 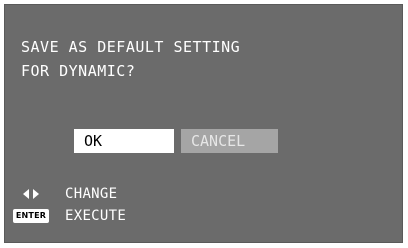 What do you see at coordinates (124, 141) in the screenshot?
I see `ok-button: OK` at bounding box center [124, 141].